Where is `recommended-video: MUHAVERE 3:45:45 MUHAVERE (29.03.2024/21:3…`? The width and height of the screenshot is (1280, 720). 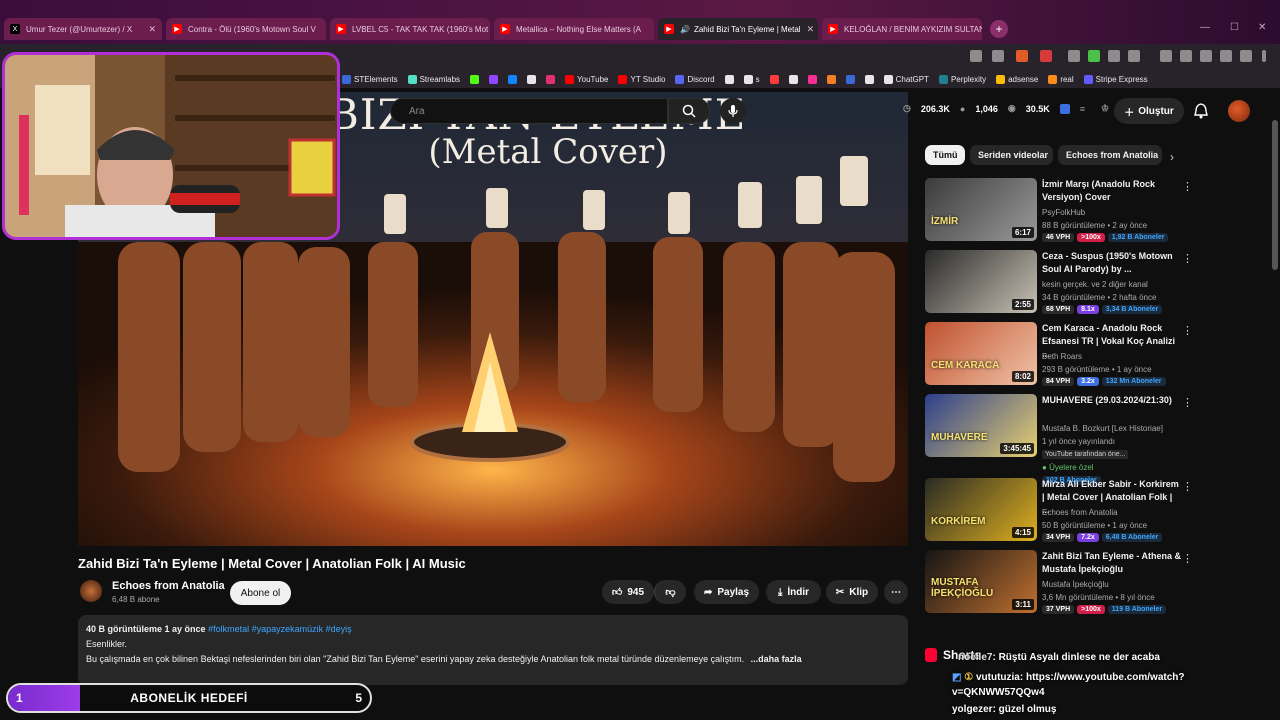
recommended-video: MUHAVERE 3:45:45 MUHAVERE (29.03.2024/21:3… is located at coordinates (1060, 439).